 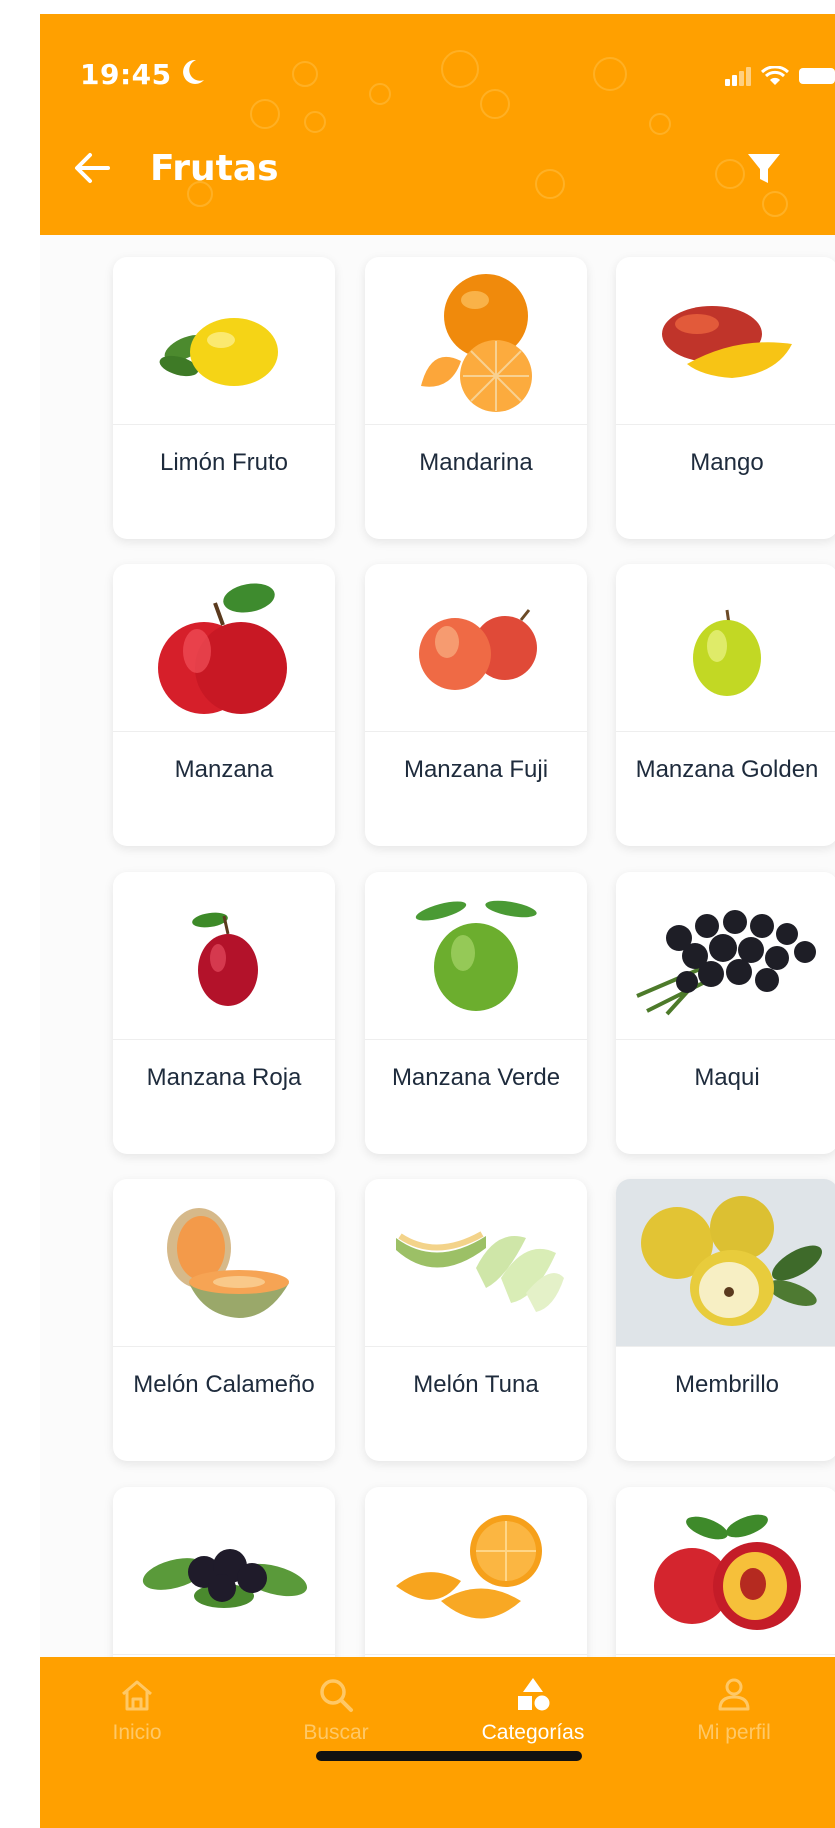 I want to click on fuji-apples-image, so click(x=476, y=648).